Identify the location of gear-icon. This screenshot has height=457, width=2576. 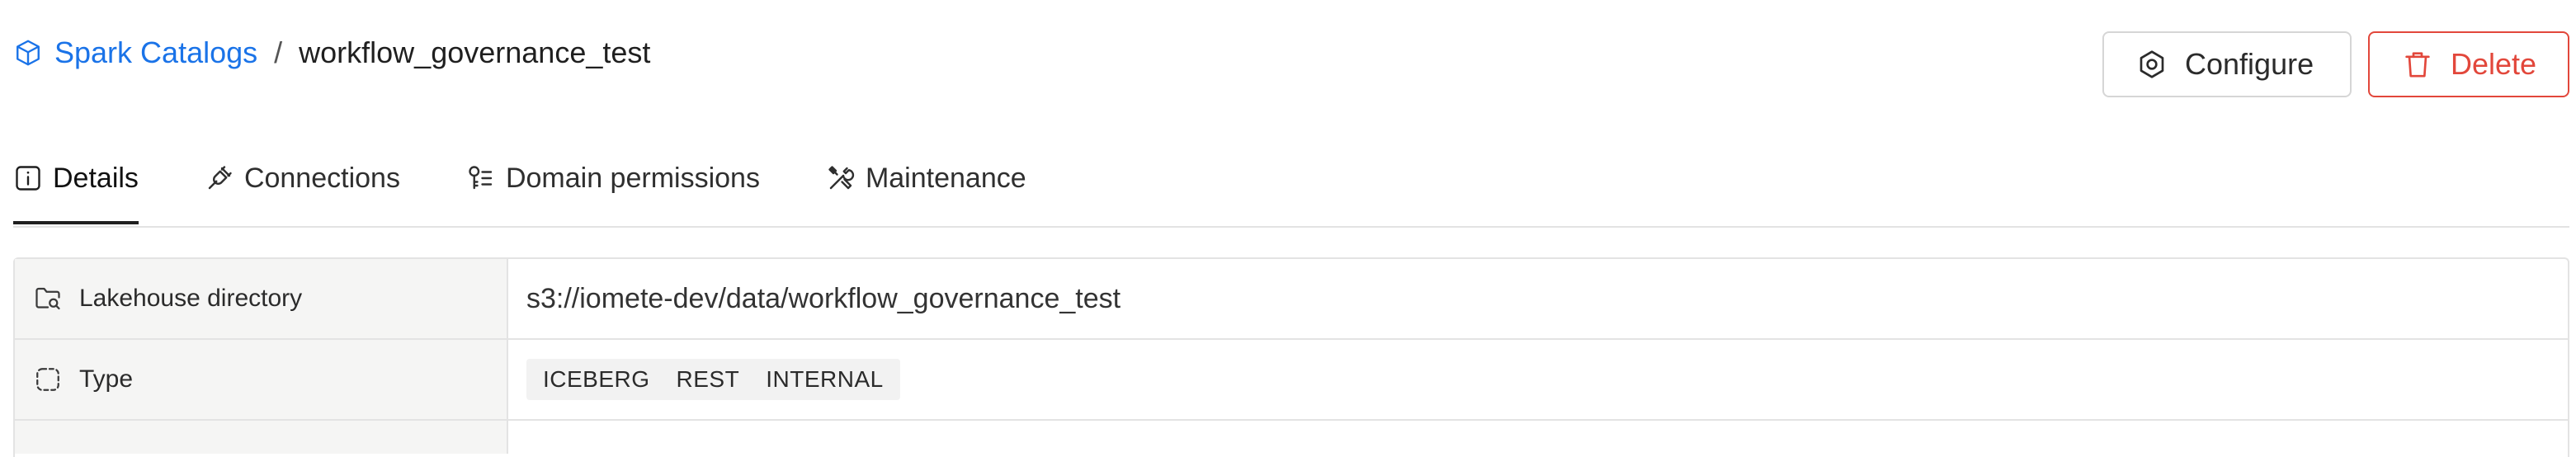
(2152, 64).